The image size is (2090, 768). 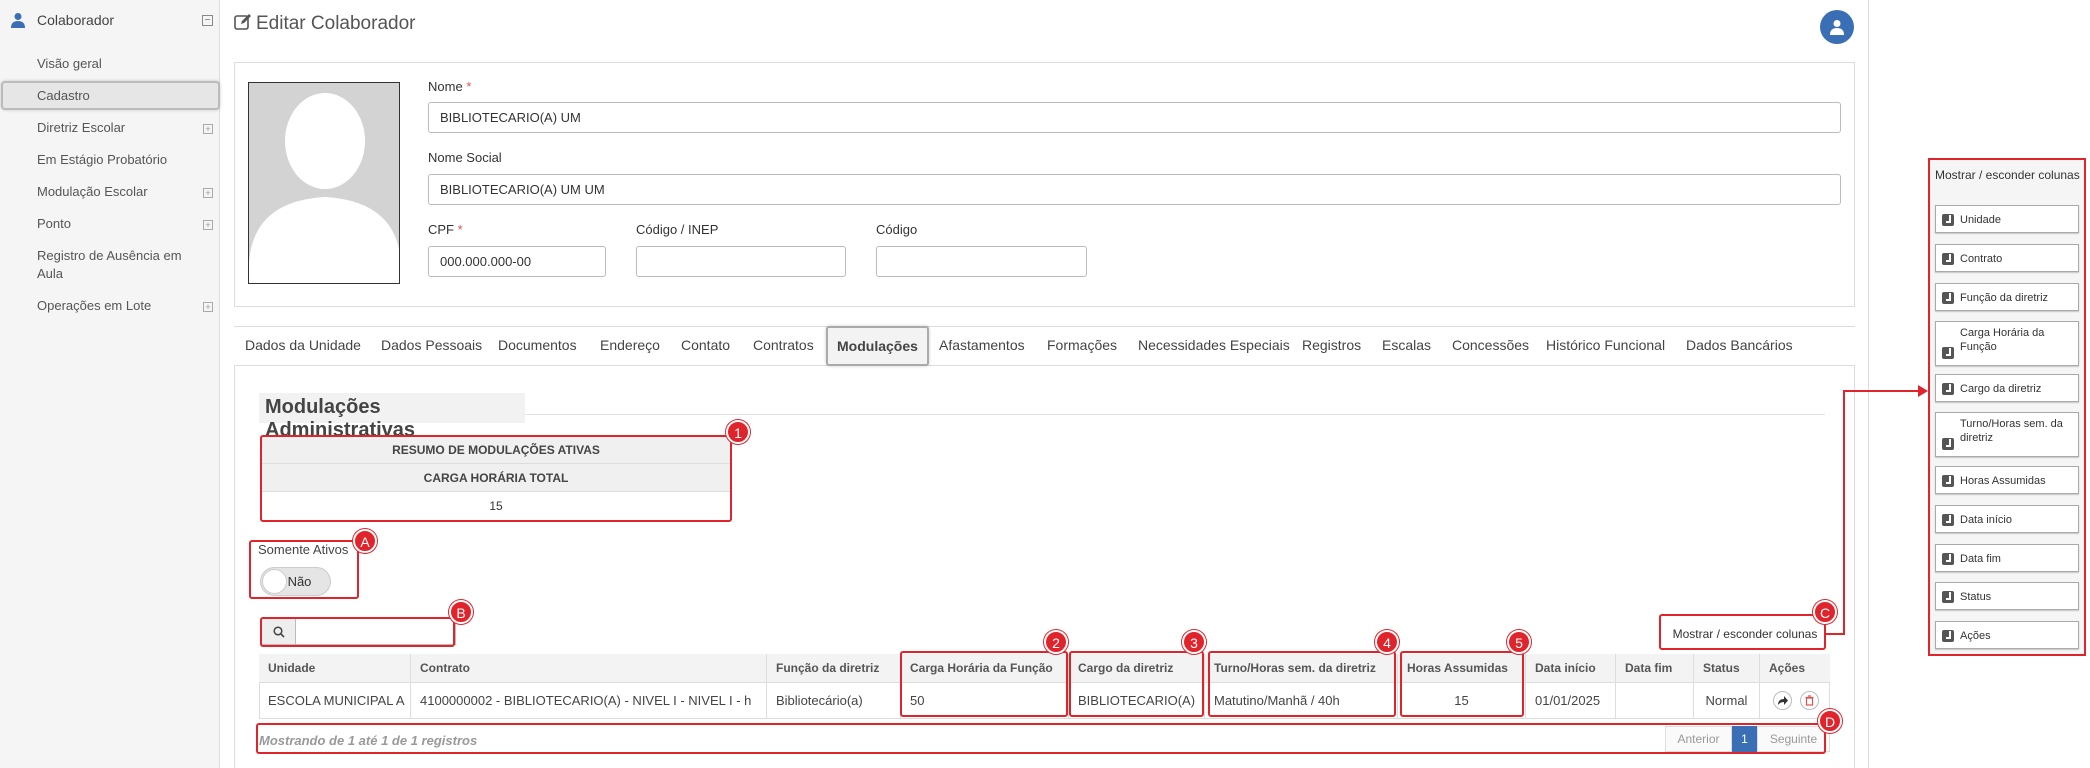 I want to click on nome-input: BIBLIOTECARIO(A) UM, so click(x=1134, y=117).